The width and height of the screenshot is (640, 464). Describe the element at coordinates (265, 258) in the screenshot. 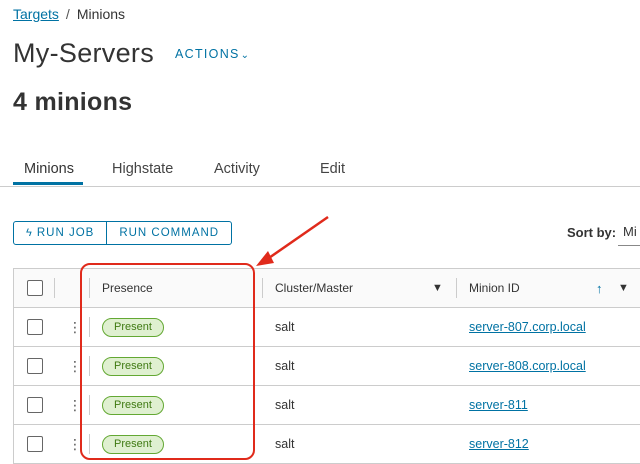

I see `arrow-head` at that location.